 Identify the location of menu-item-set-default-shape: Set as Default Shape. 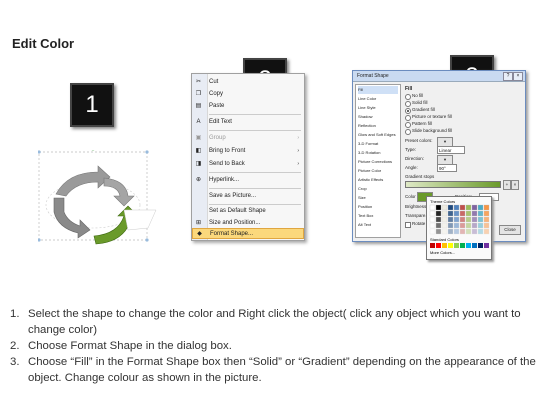
(248, 211).